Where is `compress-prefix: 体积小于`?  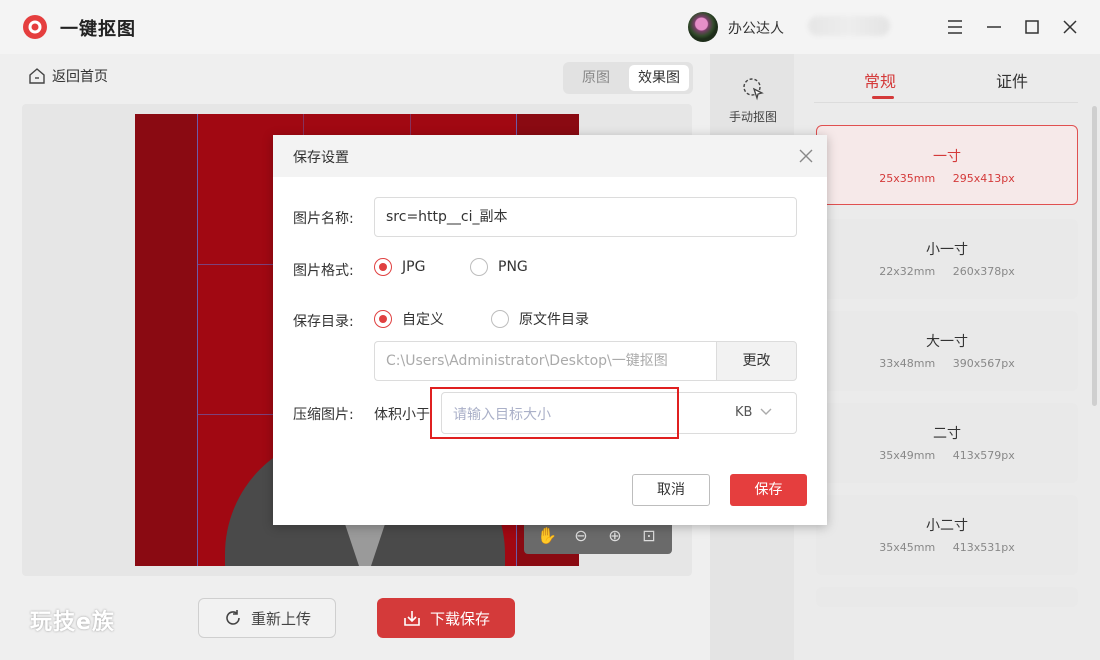 compress-prefix: 体积小于 is located at coordinates (402, 415).